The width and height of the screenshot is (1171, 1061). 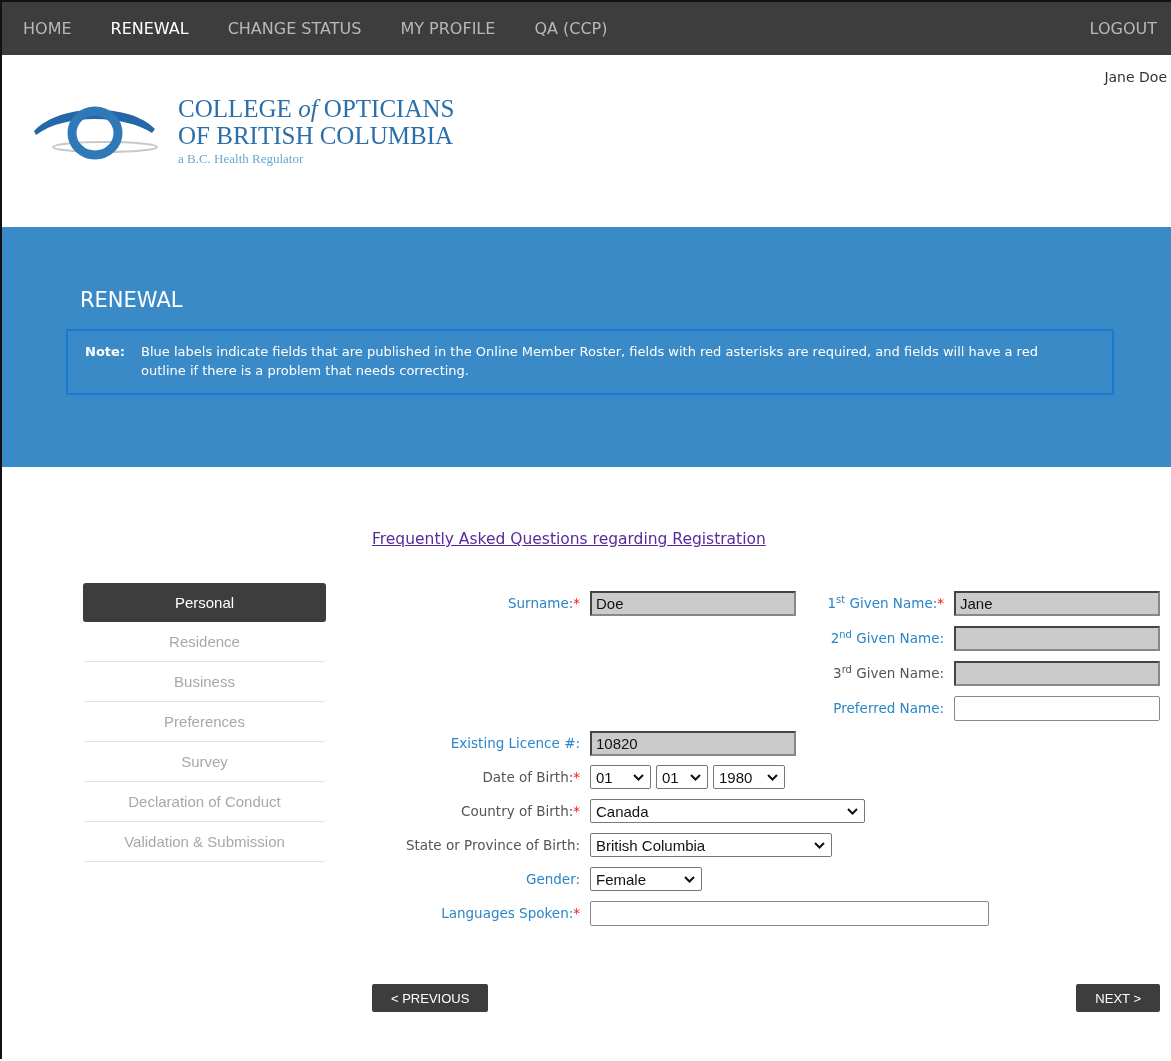 What do you see at coordinates (531, 777) in the screenshot?
I see `field-label: Date of Birth:*` at bounding box center [531, 777].